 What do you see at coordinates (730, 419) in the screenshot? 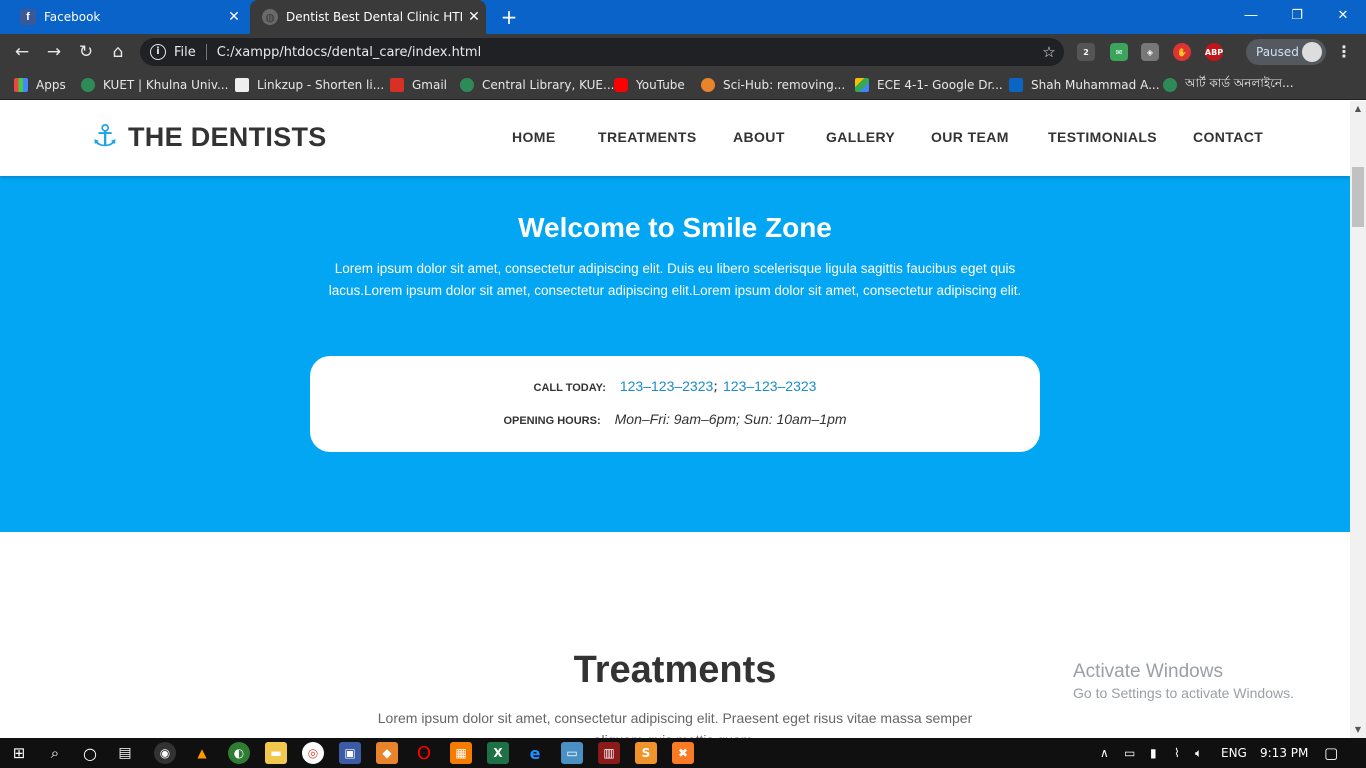
I see `opening-hours: Mon–Fri: 9am–6pm; Sun: 10am–1pm` at bounding box center [730, 419].